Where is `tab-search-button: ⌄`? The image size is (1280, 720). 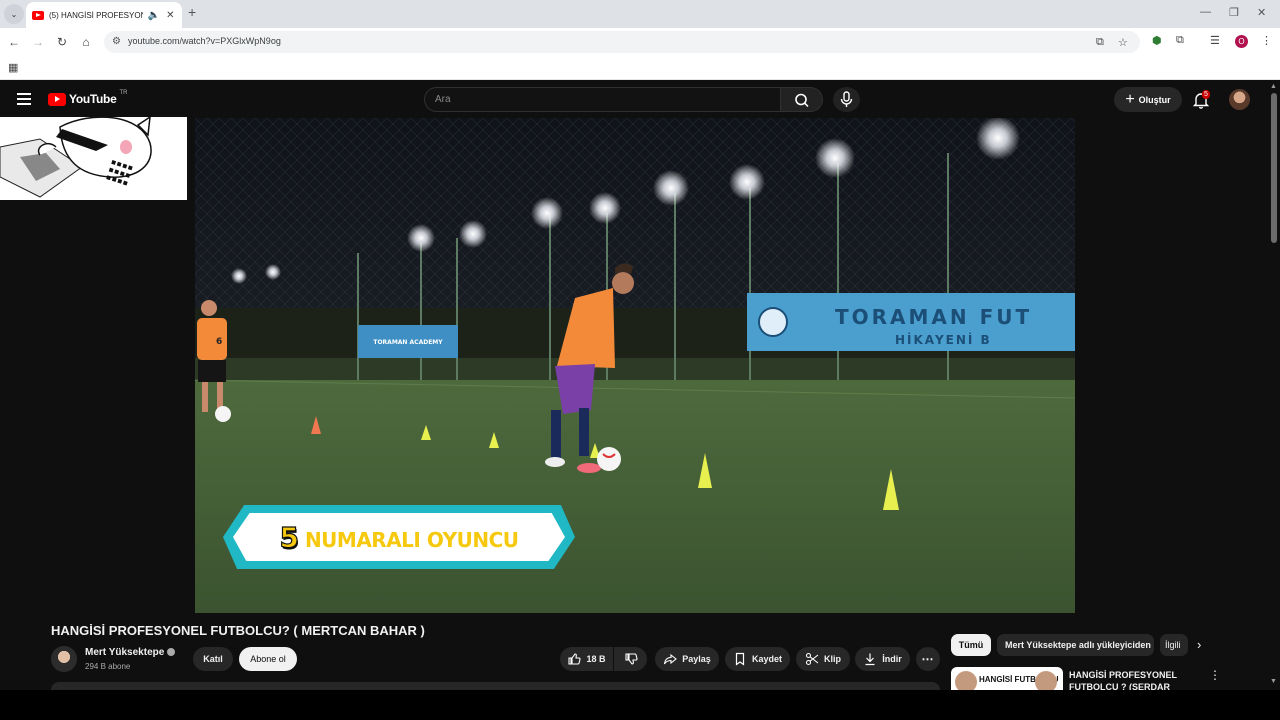 tab-search-button: ⌄ is located at coordinates (14, 14).